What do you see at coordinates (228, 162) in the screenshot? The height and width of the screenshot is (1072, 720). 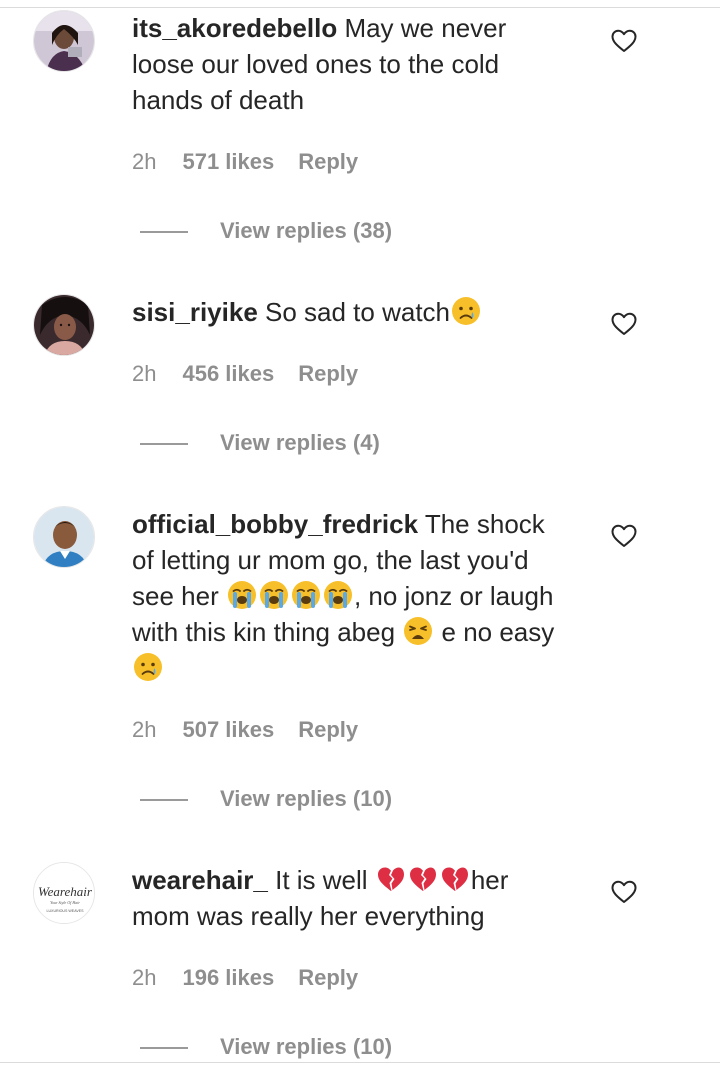 I see `comment-likes-count: 571 likes` at bounding box center [228, 162].